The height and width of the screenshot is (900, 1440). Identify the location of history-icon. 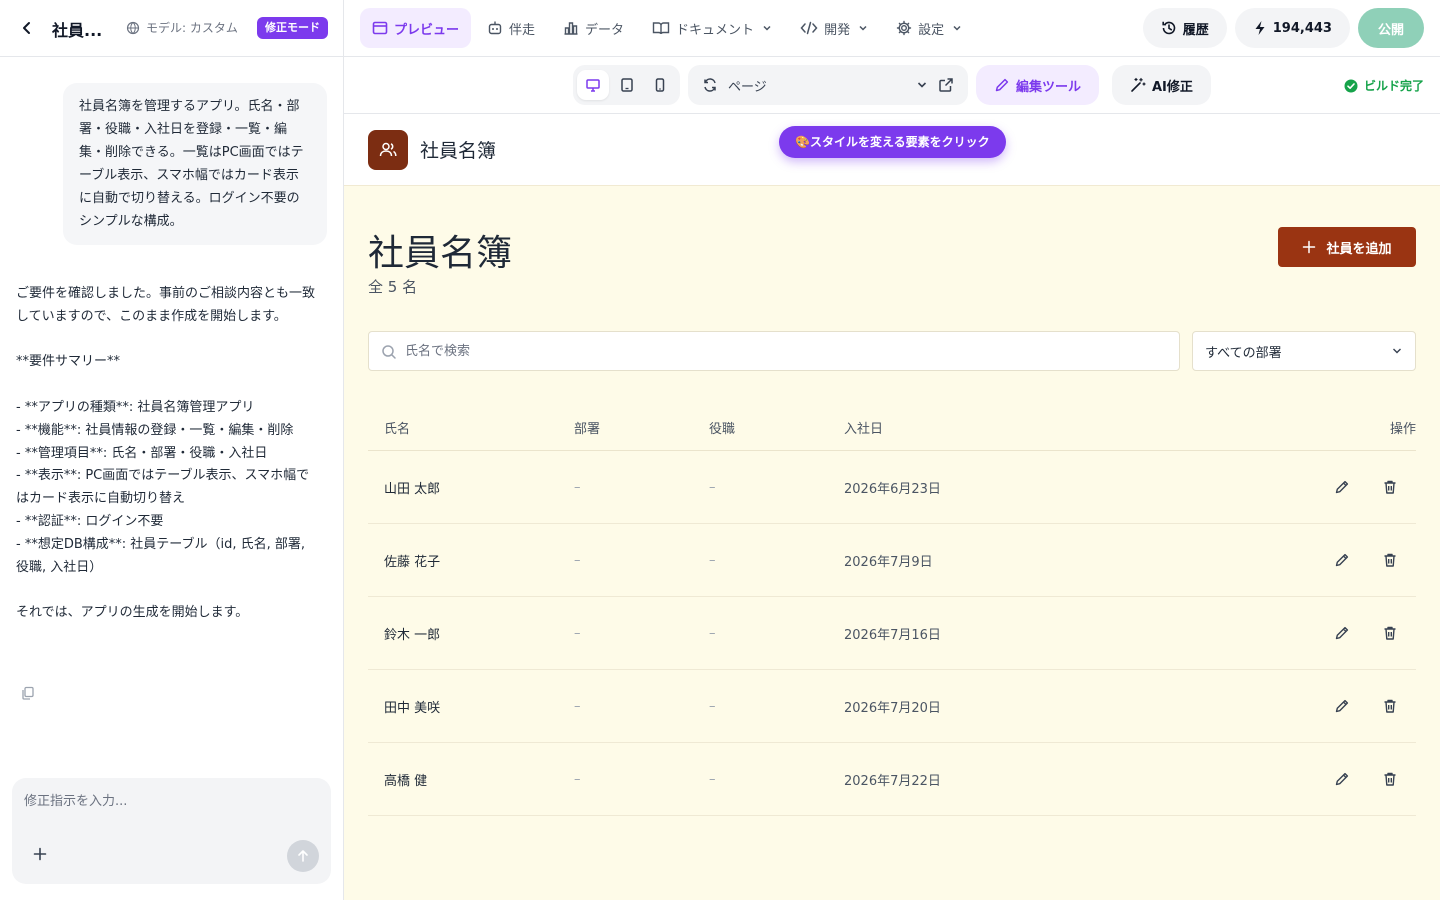
(1169, 28).